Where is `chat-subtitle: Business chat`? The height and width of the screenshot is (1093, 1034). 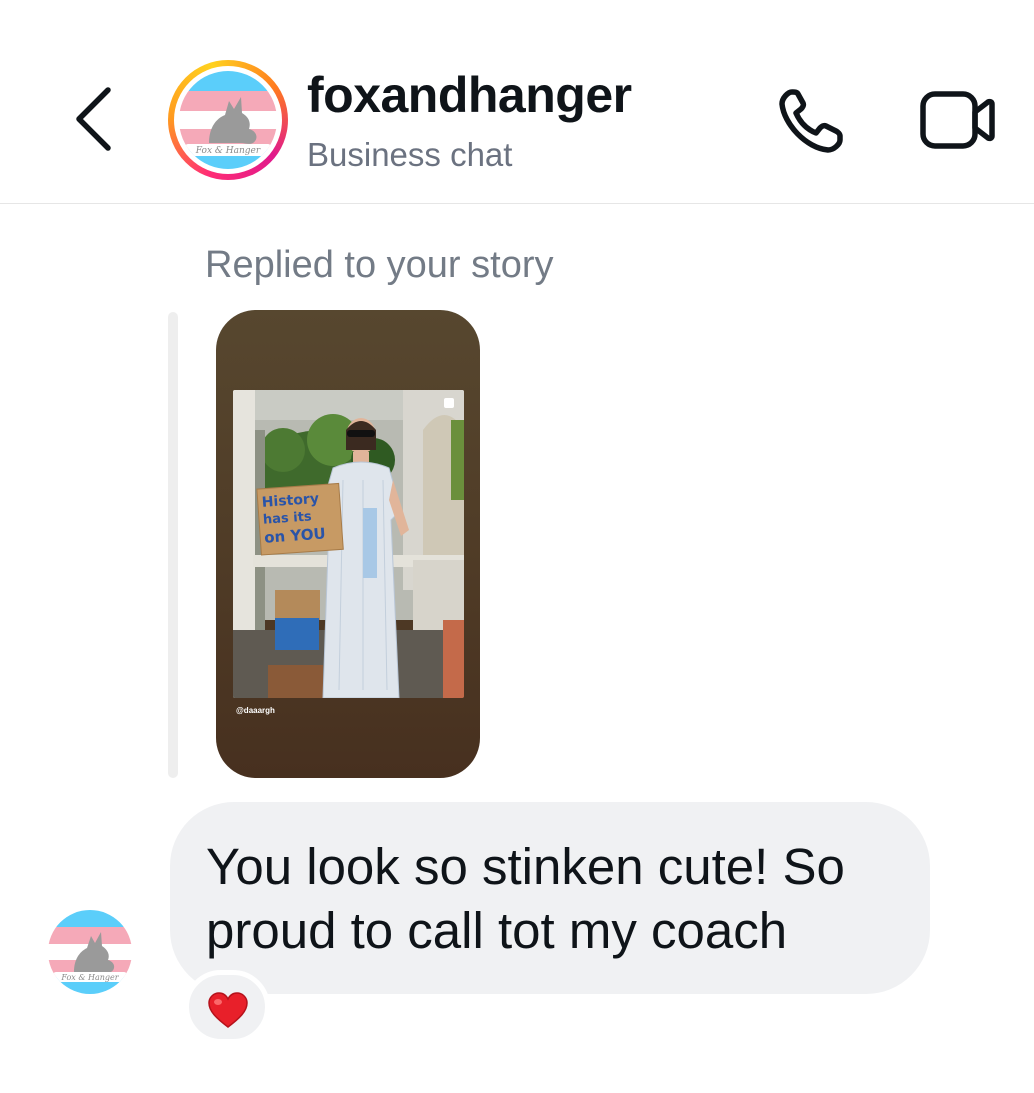
chat-subtitle: Business chat is located at coordinates (410, 154).